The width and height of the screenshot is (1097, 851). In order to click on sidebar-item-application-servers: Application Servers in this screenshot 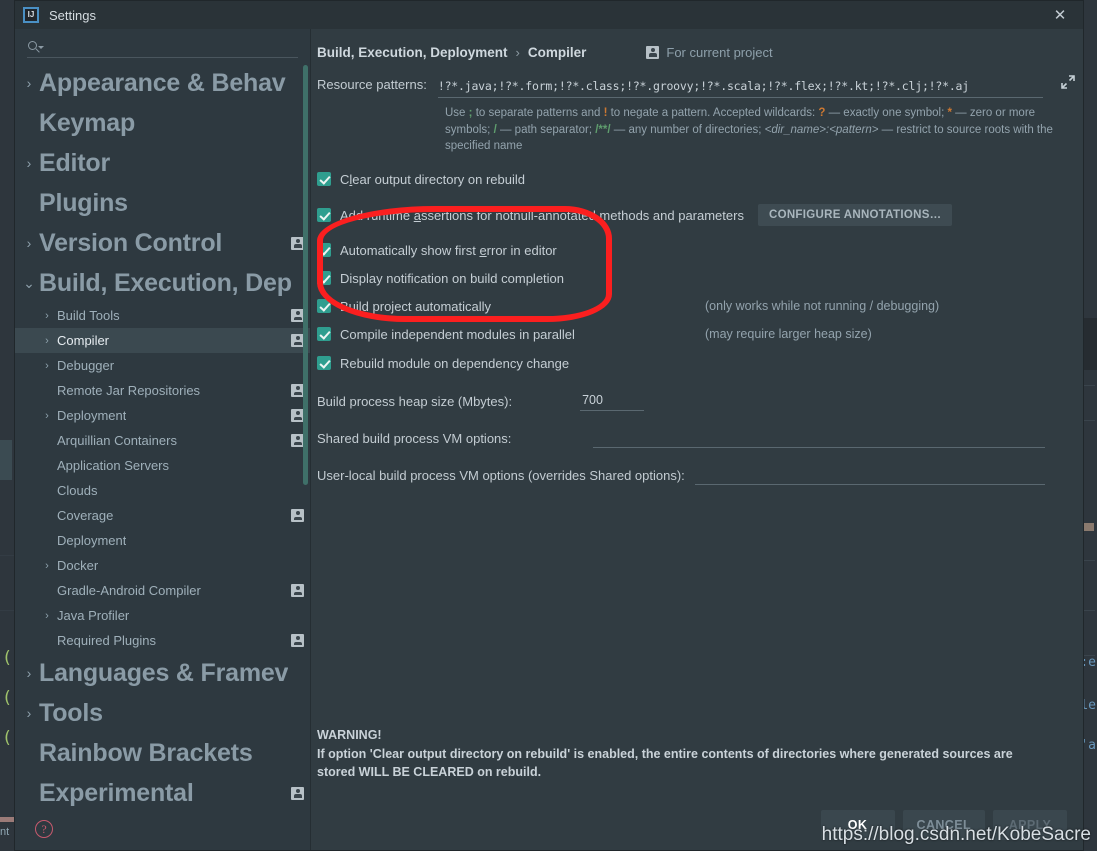, I will do `click(162, 465)`.